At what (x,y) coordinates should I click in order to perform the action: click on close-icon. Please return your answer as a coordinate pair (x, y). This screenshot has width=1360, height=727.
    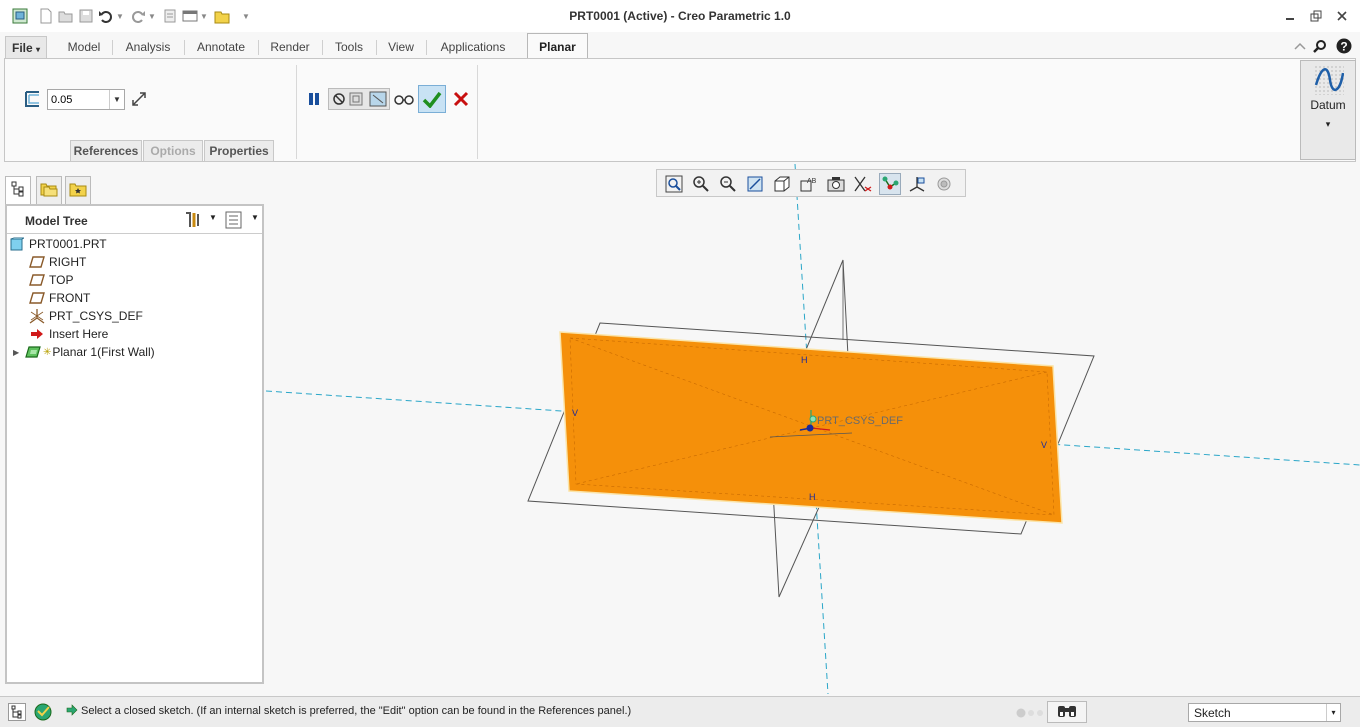
    Looking at the image, I should click on (1342, 16).